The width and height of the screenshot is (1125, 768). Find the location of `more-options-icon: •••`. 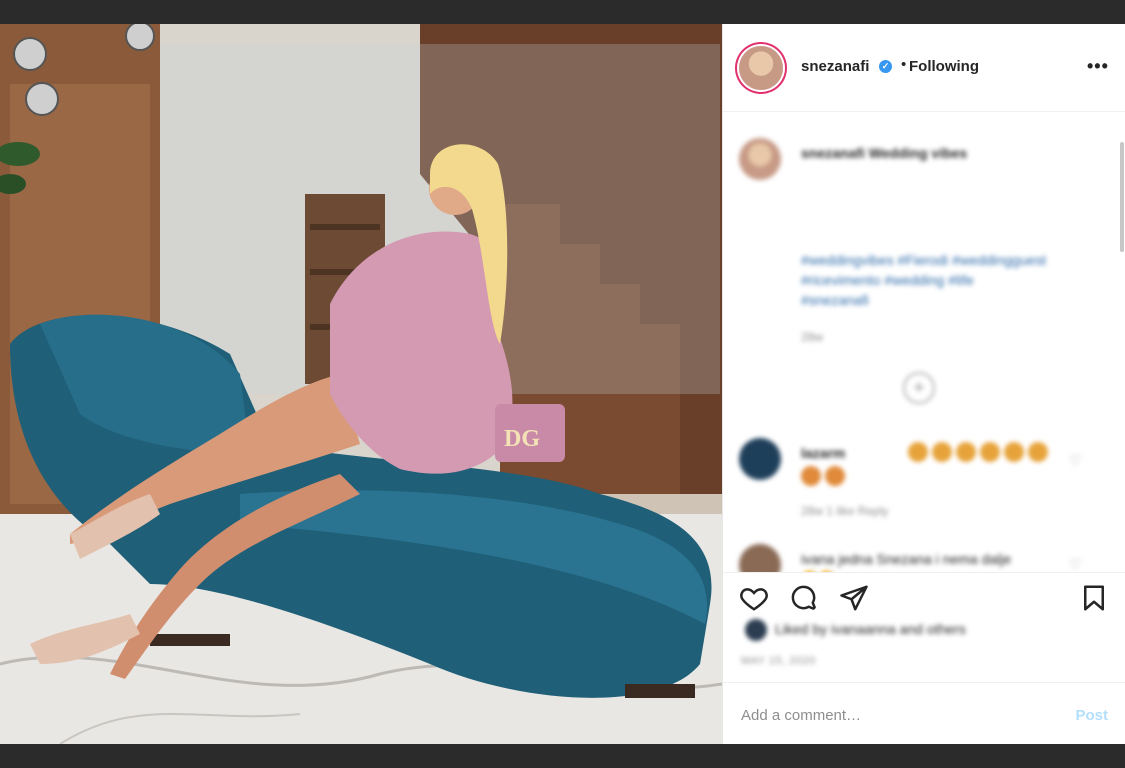

more-options-icon: ••• is located at coordinates (1098, 66).